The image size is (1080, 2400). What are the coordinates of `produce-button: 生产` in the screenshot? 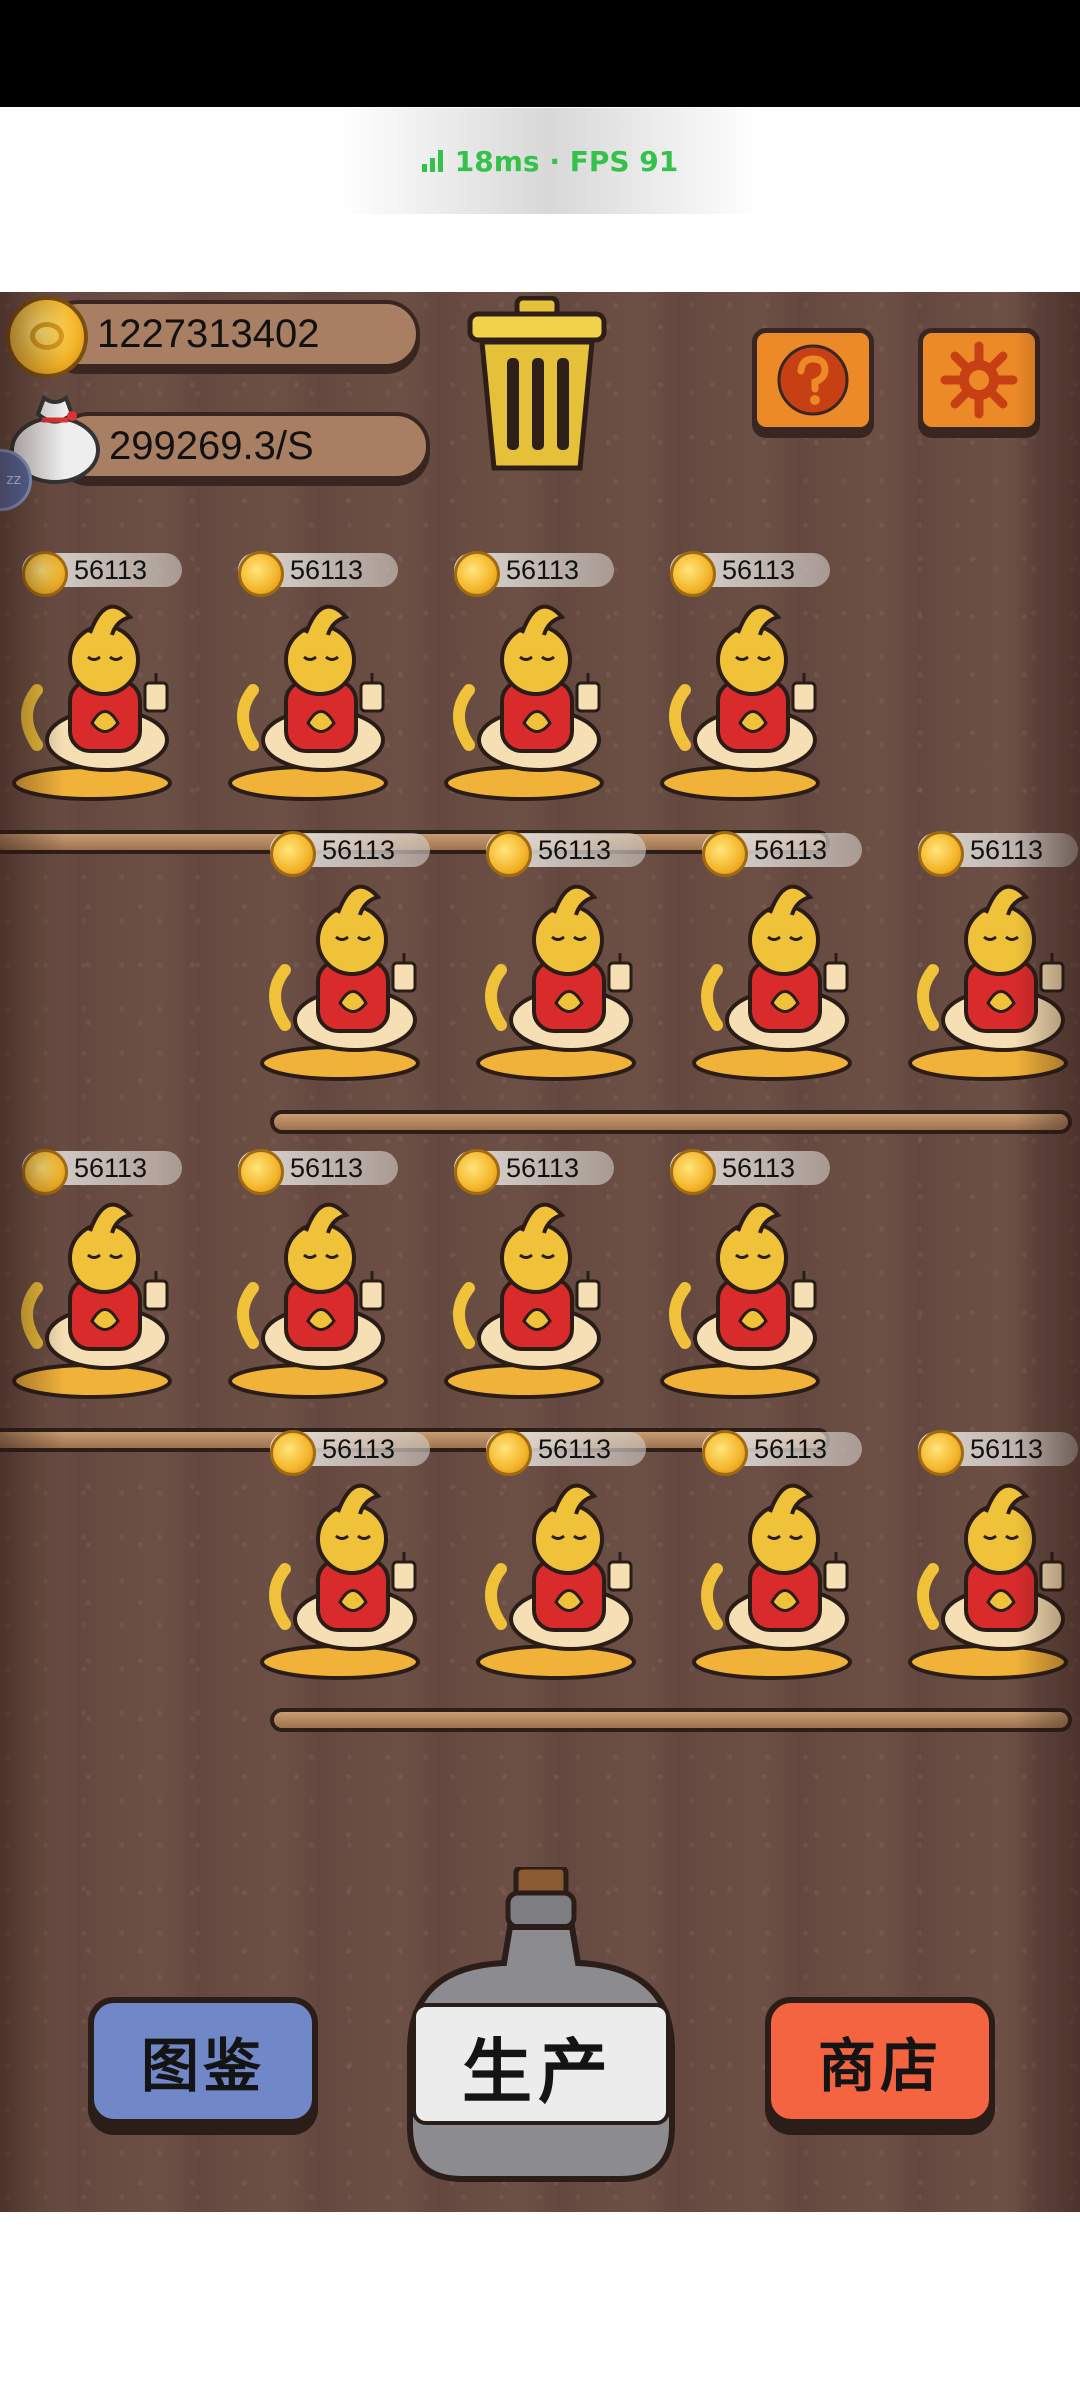 It's located at (538, 2066).